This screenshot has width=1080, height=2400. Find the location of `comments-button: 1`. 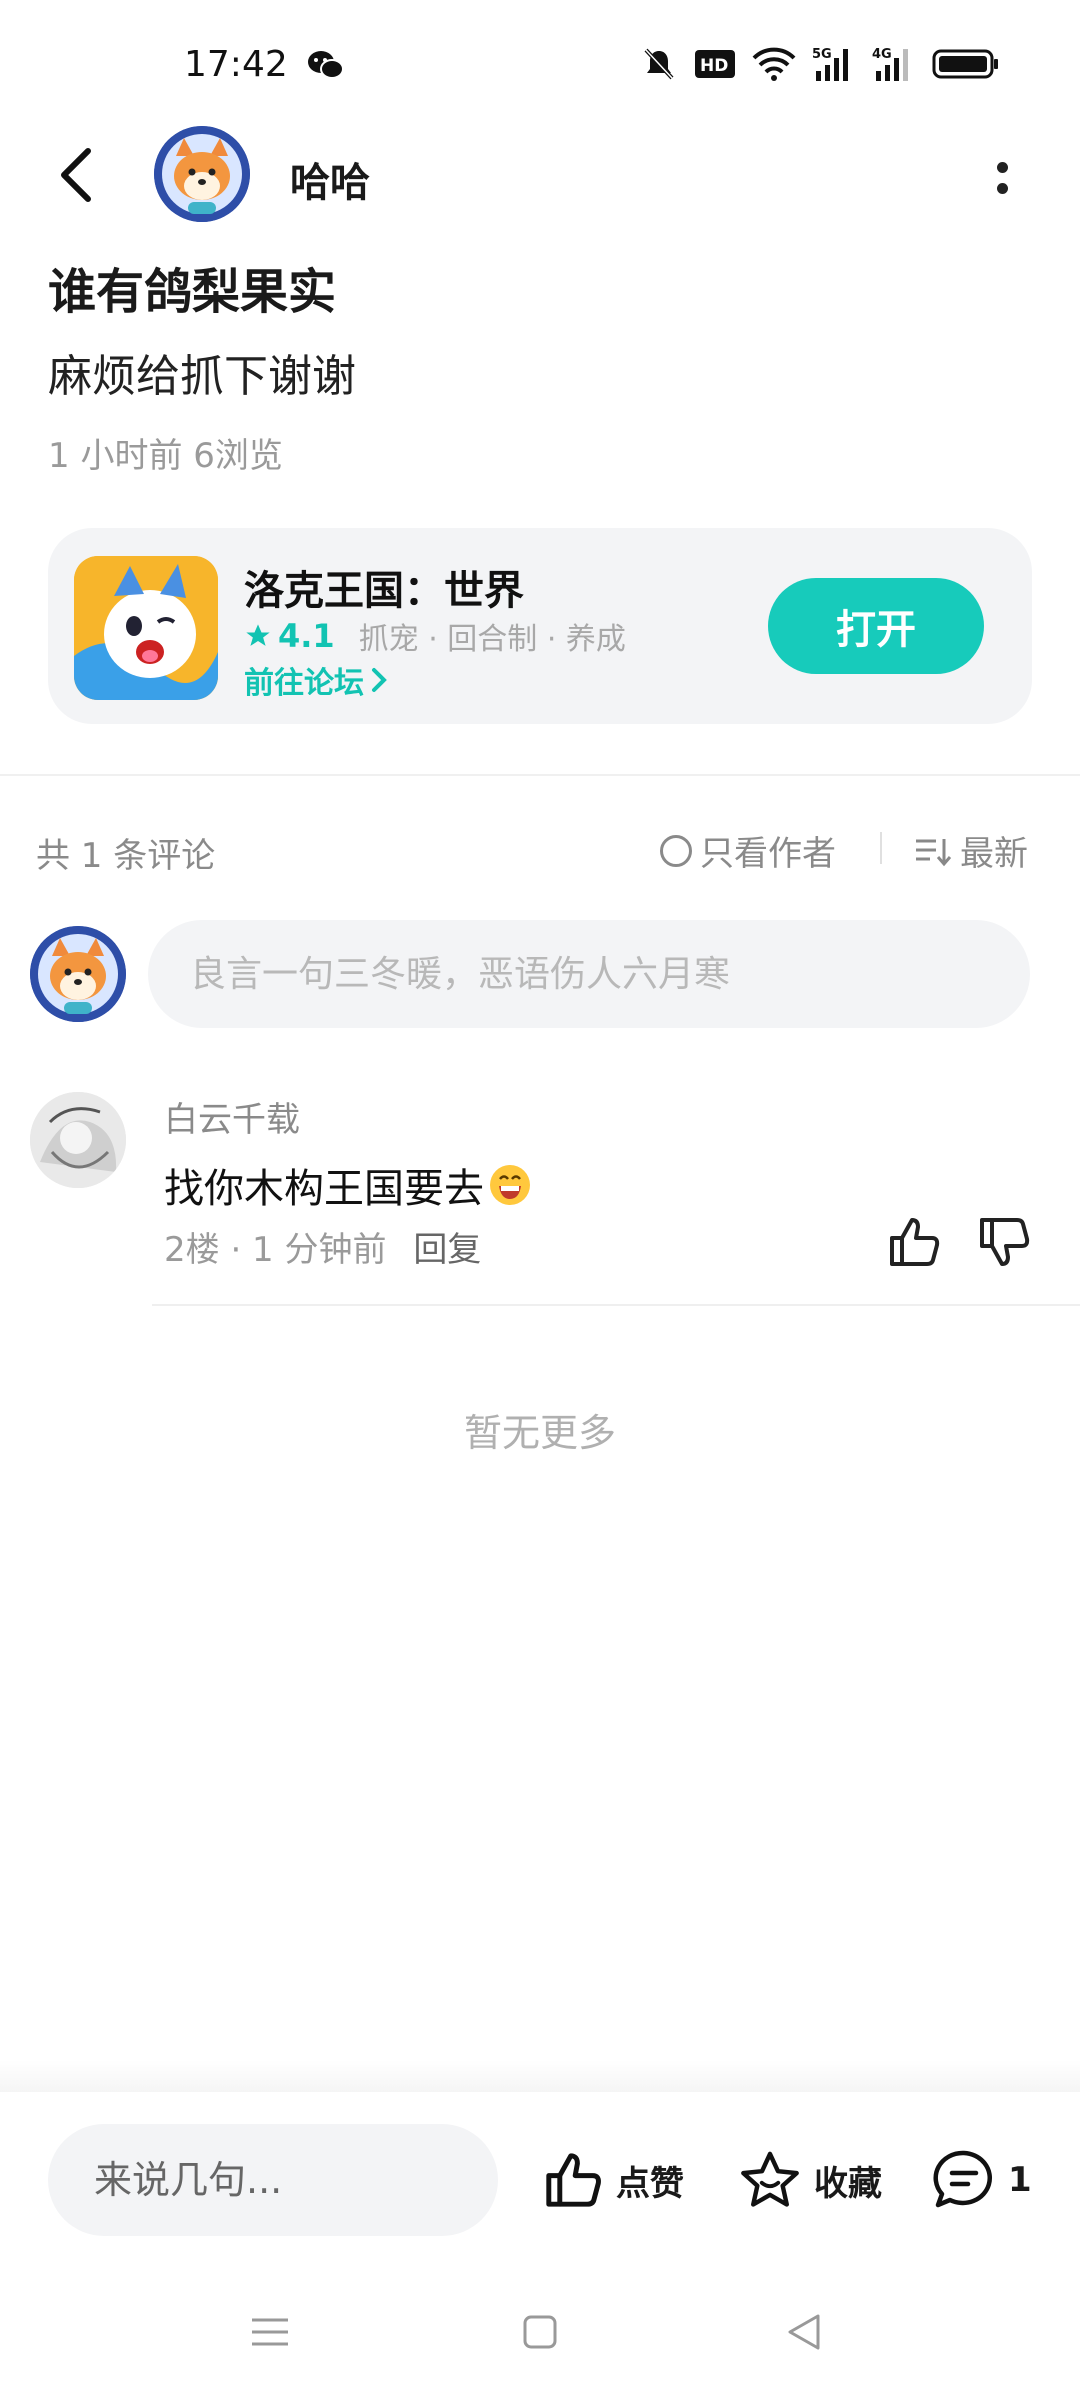

comments-button: 1 is located at coordinates (981, 2180).